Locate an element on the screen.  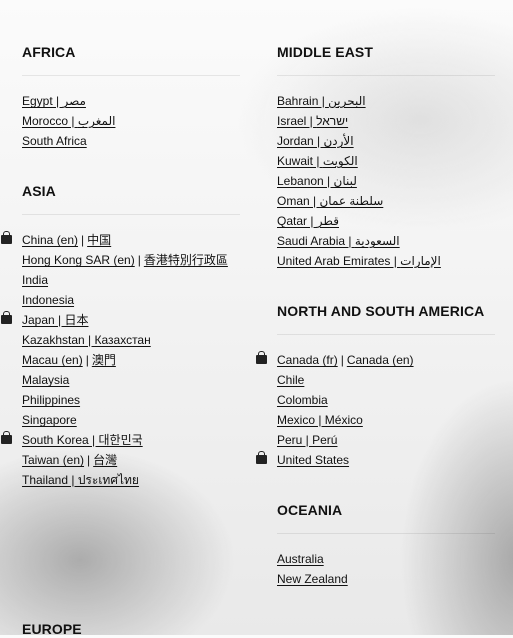
country-link: 香港特別行政區 is located at coordinates (186, 260).